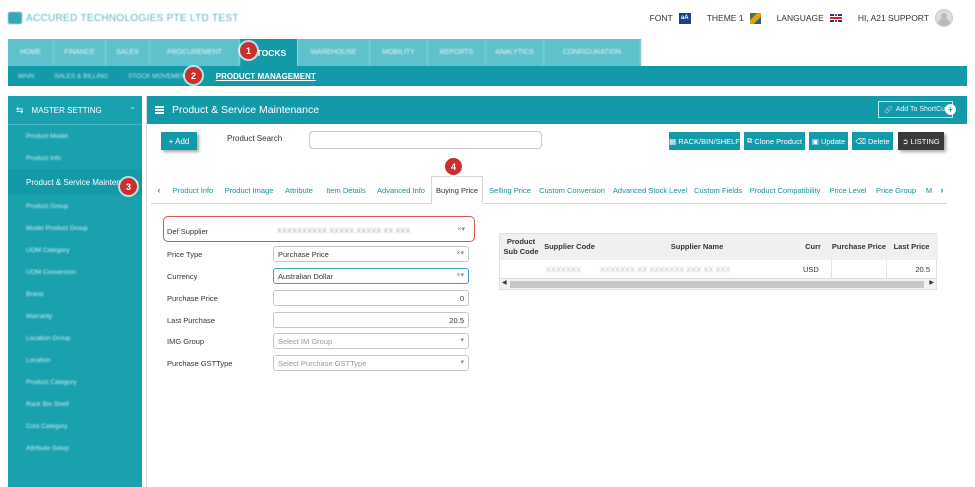 The image size is (975, 487). Describe the element at coordinates (371, 276) in the screenshot. I see `currency-select: Australian Dollar ×▾` at that location.